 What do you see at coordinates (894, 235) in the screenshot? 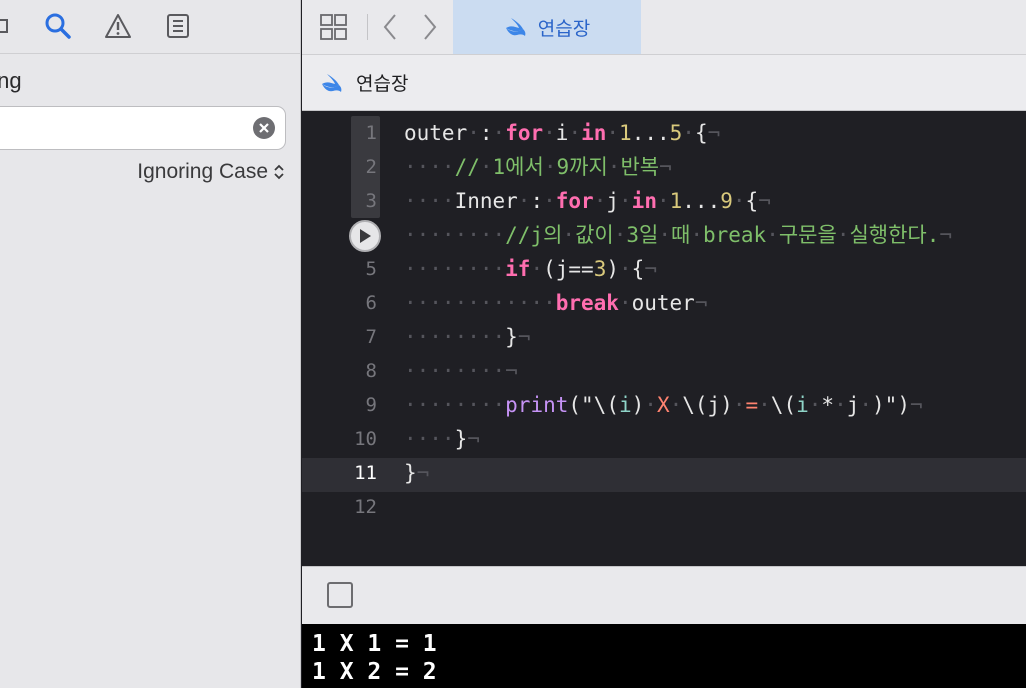
I see `code-token: 실행한다.` at bounding box center [894, 235].